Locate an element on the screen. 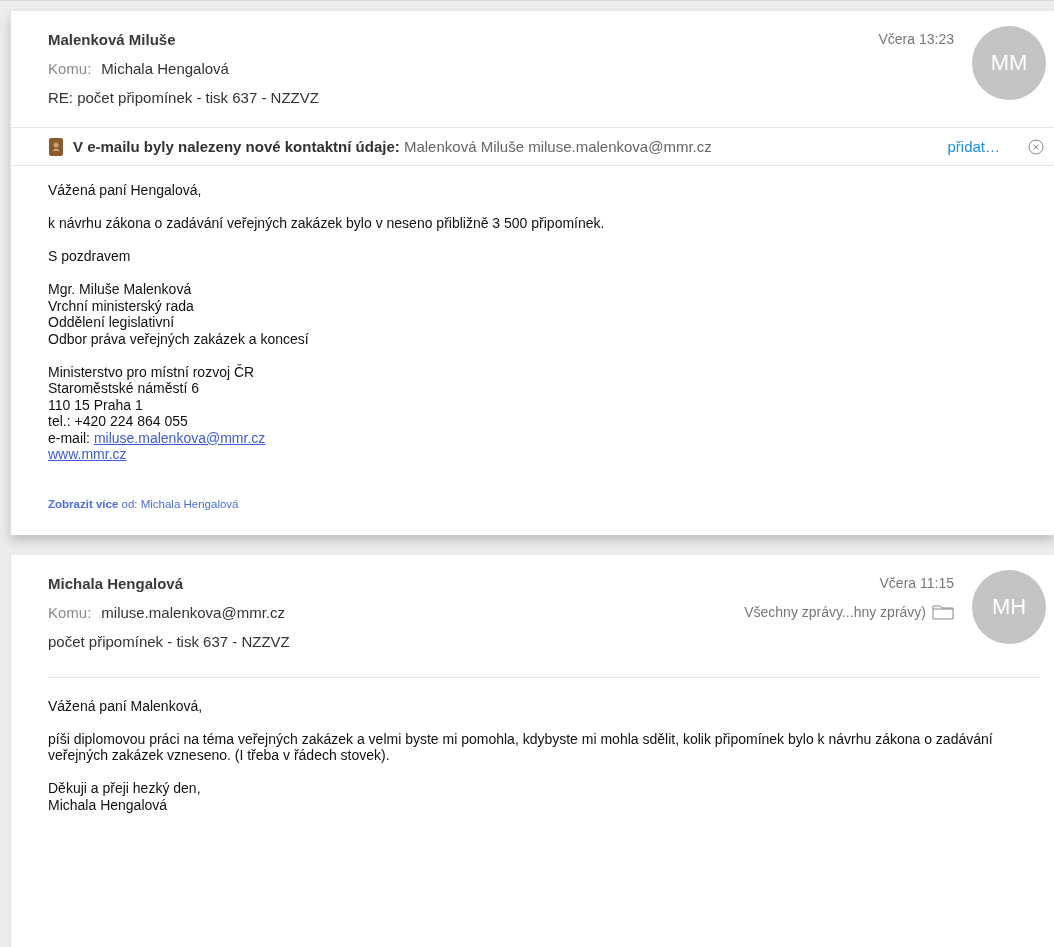 This screenshot has height=947, width=1054. recipient-name: Michala Hengalová is located at coordinates (165, 69).